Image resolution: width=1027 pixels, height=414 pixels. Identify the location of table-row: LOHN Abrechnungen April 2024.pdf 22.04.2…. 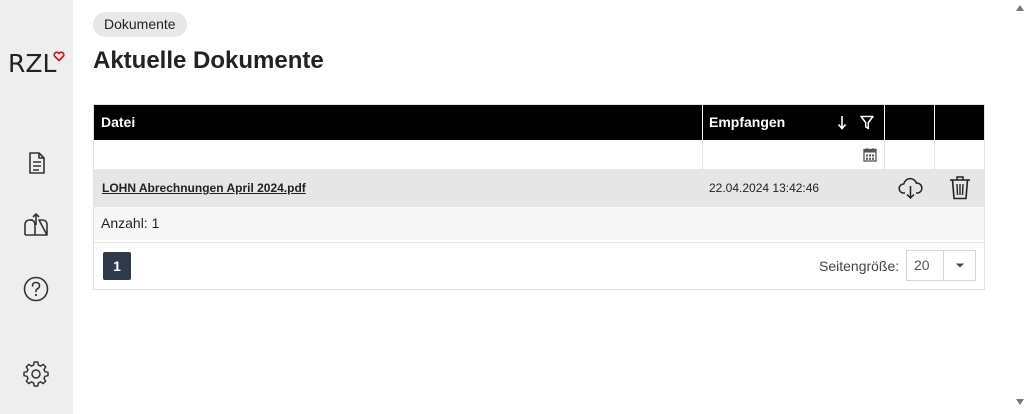
(539, 188).